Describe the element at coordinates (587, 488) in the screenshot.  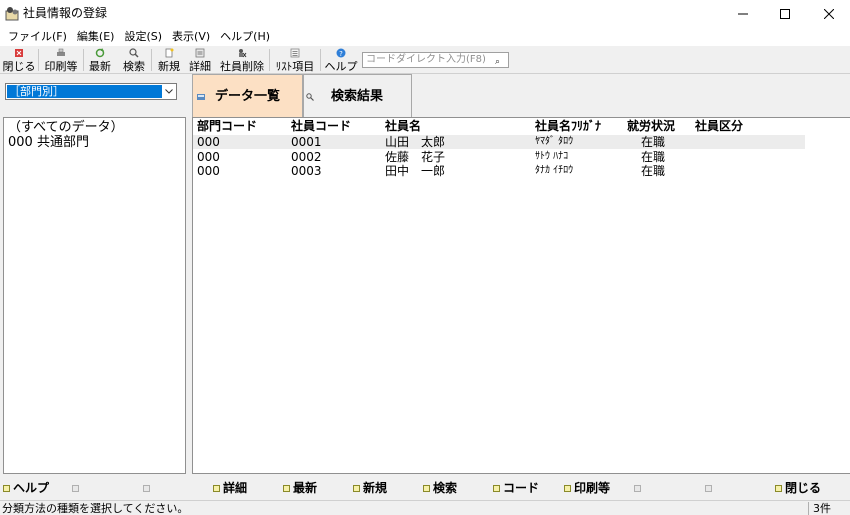
I see `fkey-print: 印刷等` at that location.